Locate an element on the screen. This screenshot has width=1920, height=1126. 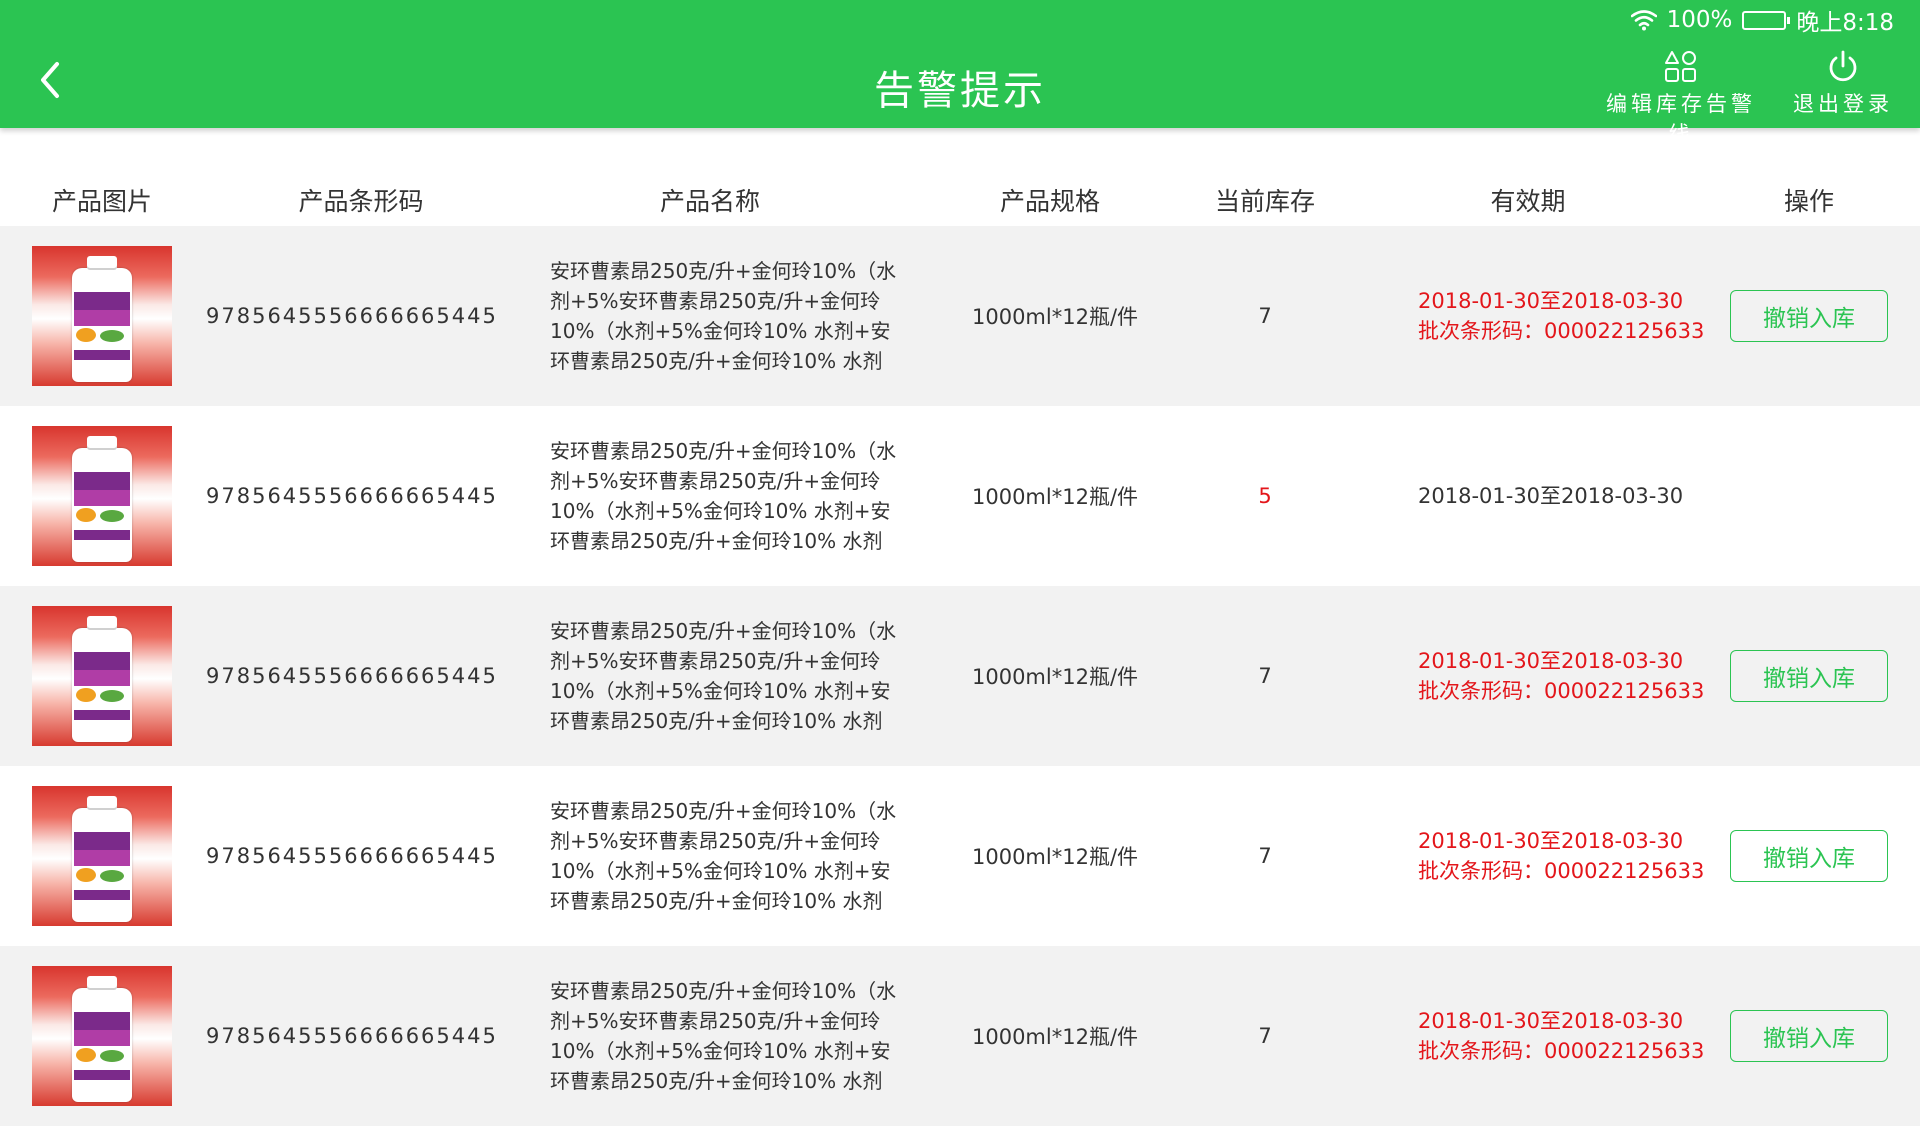
battery-icon is located at coordinates (1766, 20).